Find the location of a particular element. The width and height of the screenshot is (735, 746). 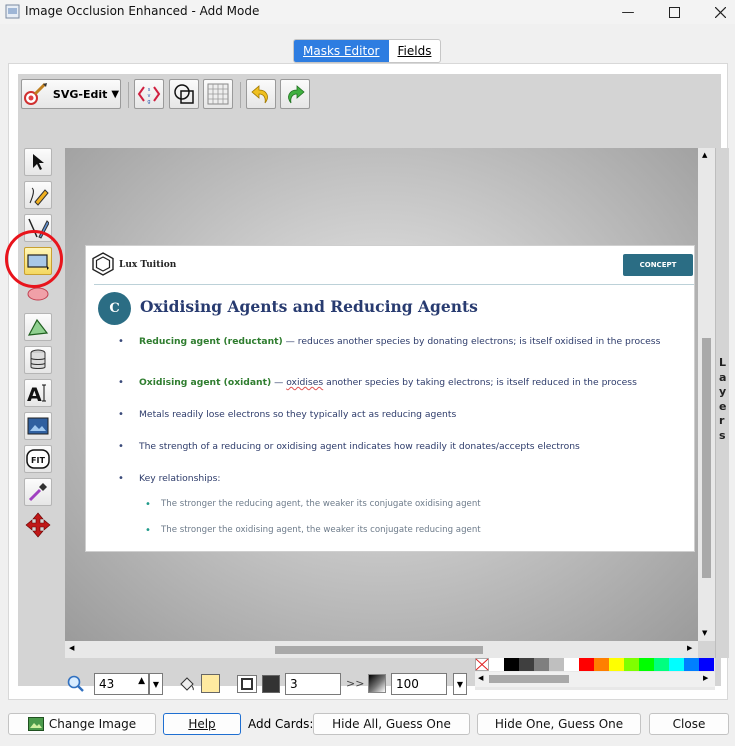

maximize-button is located at coordinates (674, 12).